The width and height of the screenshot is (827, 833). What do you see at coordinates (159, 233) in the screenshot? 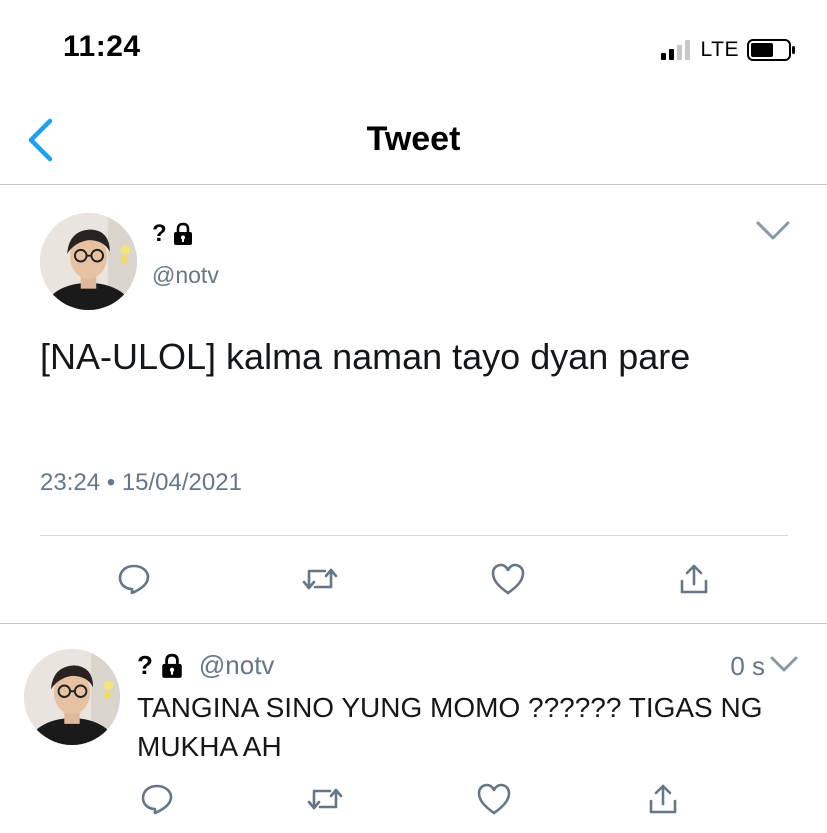
I see `display-name-text: ?` at bounding box center [159, 233].